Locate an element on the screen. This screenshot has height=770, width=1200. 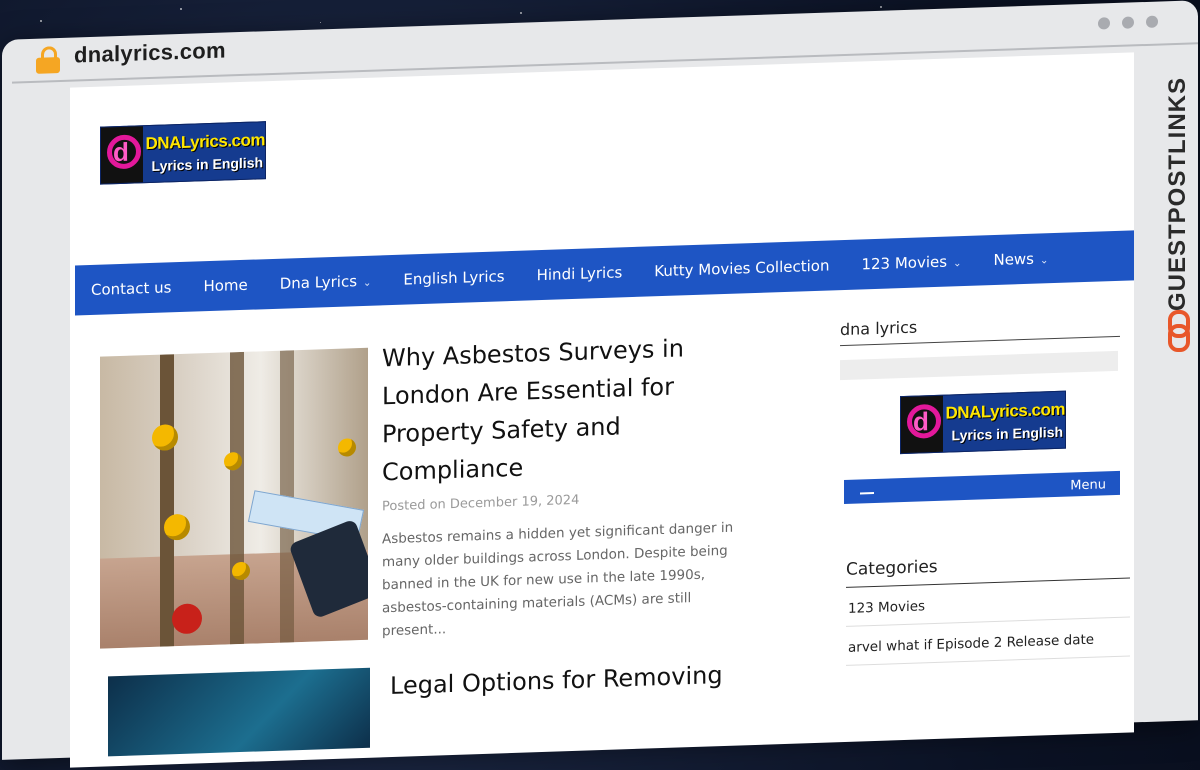
site-logo: d DNALyrics.com Lyrics in English is located at coordinates (183, 153).